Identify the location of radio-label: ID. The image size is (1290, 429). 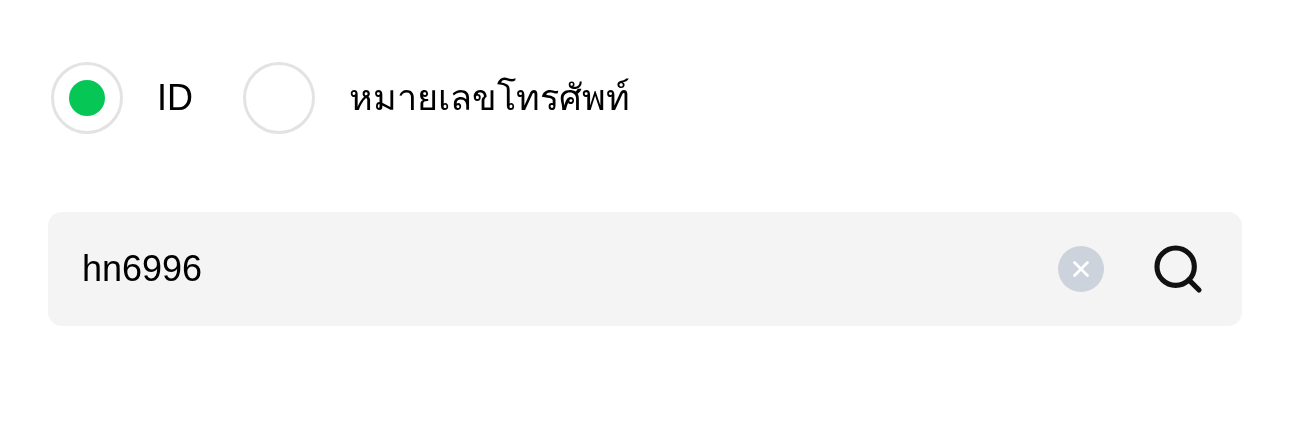
(175, 98).